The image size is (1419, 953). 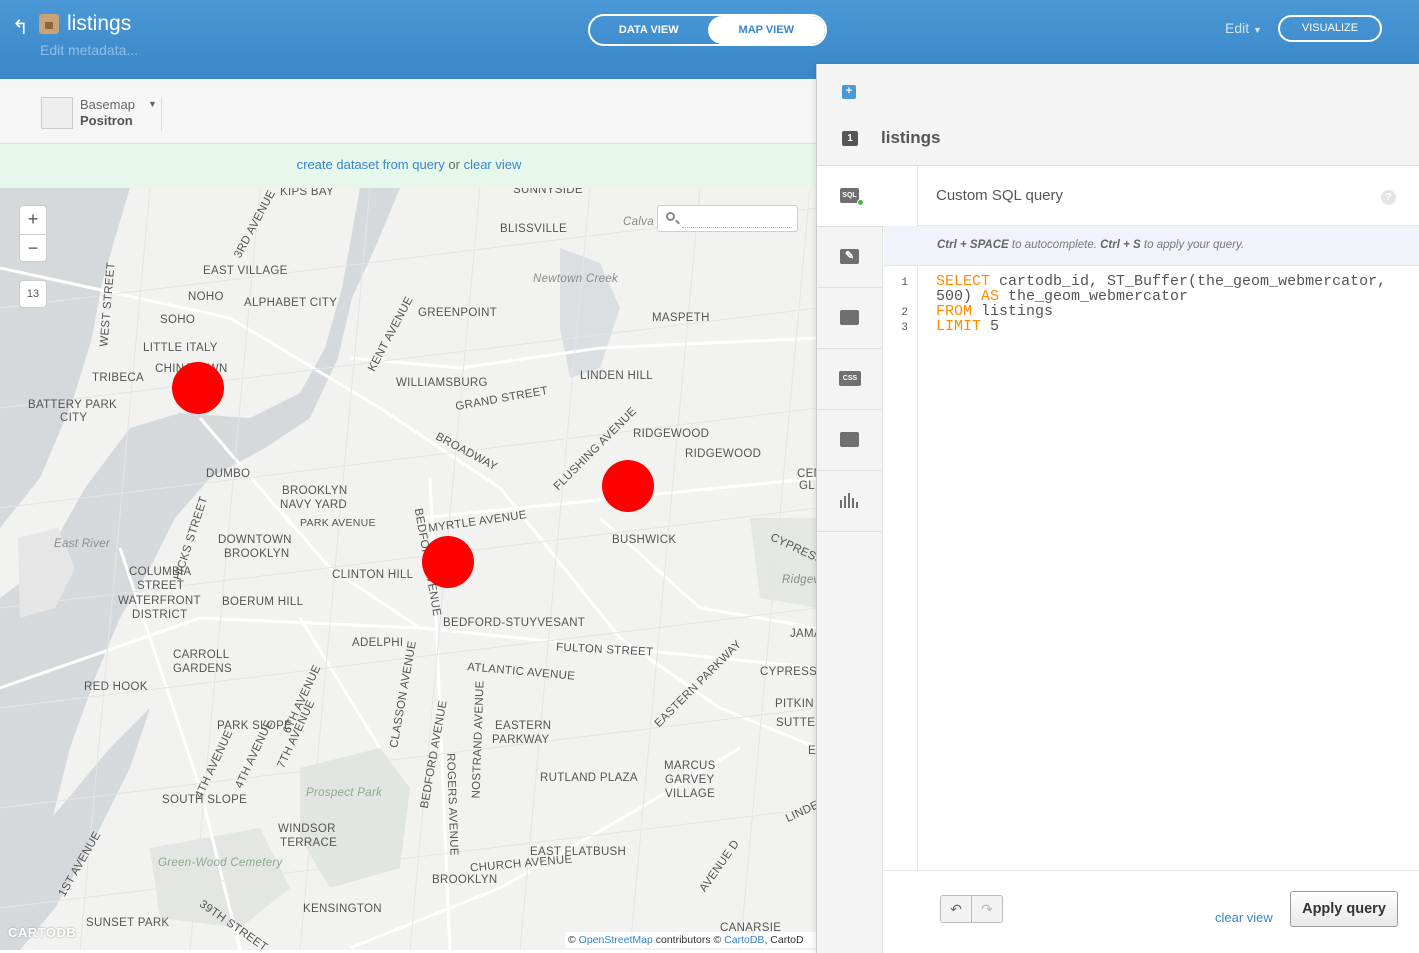 What do you see at coordinates (789, 672) in the screenshot?
I see `map-label: CYPRESS` at bounding box center [789, 672].